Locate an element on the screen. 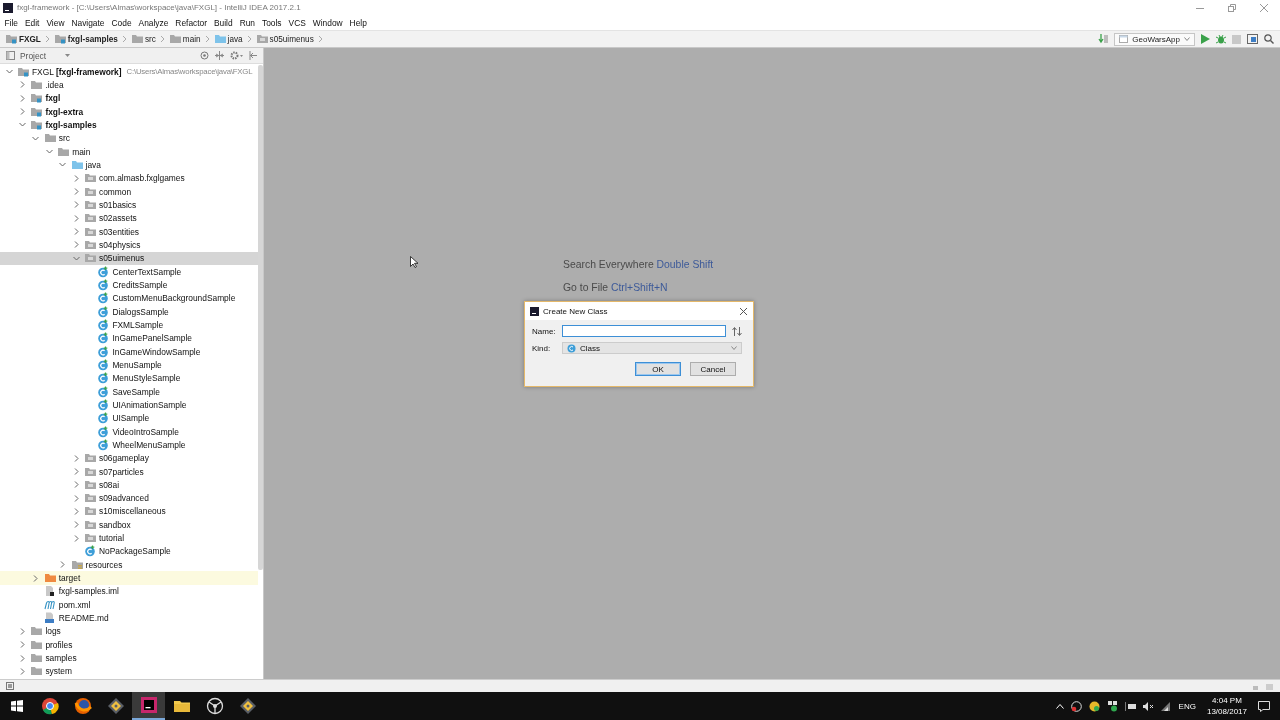  bug-icon is located at coordinates (1221, 39).